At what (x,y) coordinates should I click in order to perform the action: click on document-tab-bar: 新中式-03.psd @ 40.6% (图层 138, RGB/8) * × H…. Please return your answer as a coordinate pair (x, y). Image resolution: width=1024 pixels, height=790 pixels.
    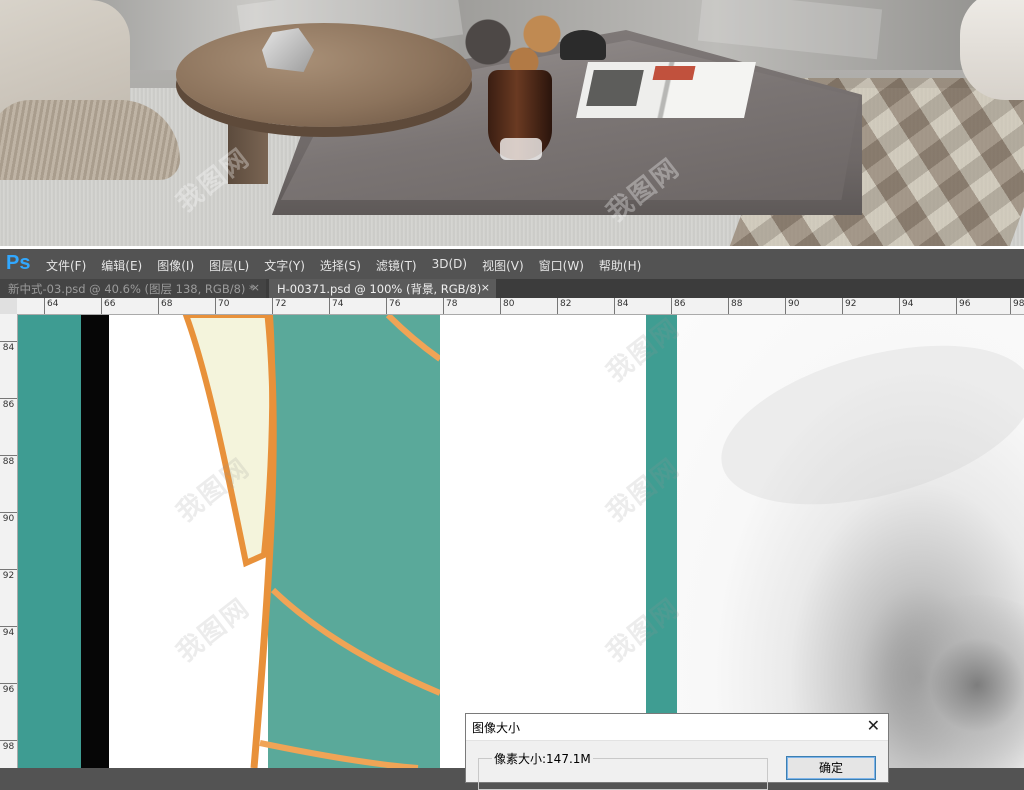
    Looking at the image, I should click on (512, 288).